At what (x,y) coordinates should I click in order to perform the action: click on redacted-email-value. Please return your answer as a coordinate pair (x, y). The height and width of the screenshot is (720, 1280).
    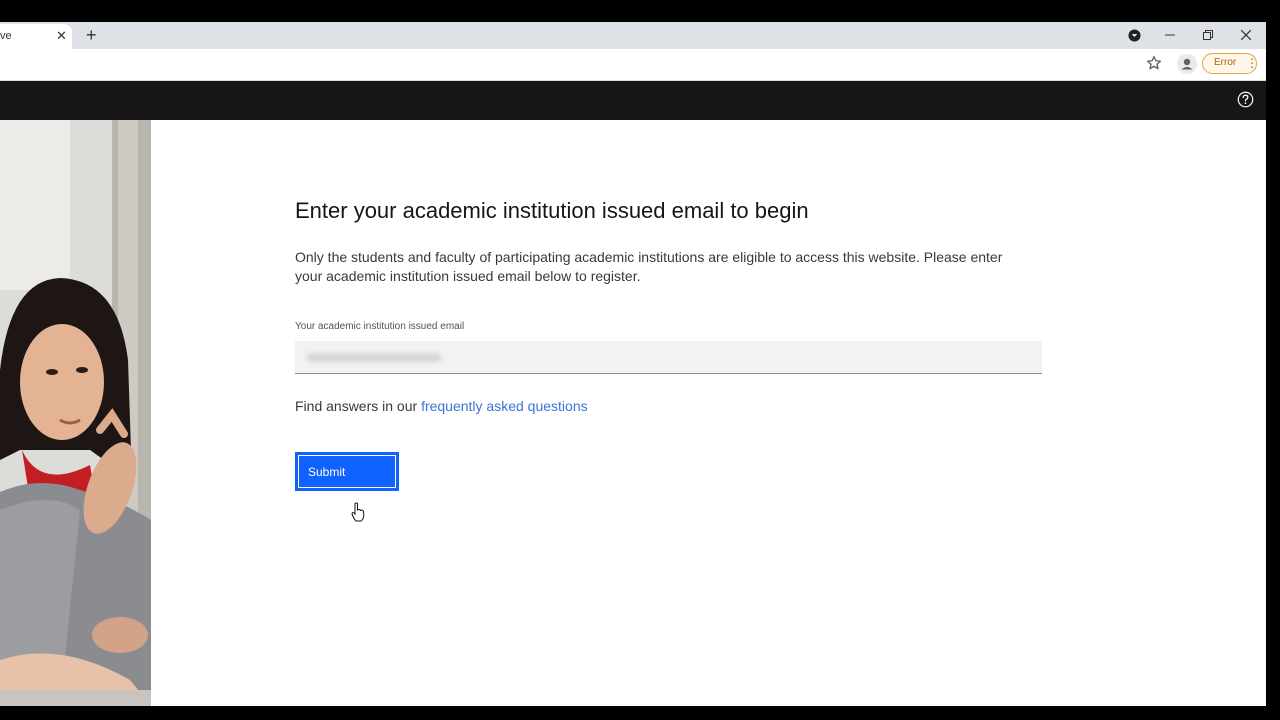
    Looking at the image, I should click on (374, 357).